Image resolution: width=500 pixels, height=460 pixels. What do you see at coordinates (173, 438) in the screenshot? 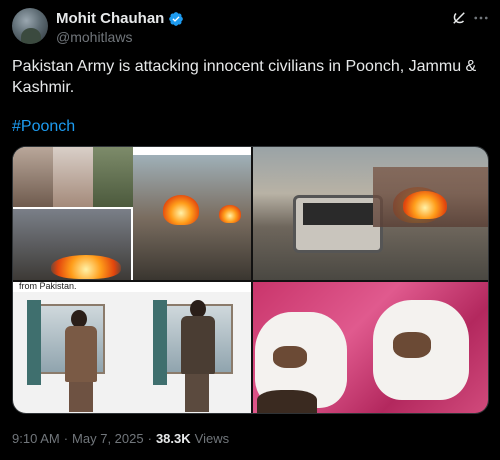
I see `views-count: 38.3K` at bounding box center [173, 438].